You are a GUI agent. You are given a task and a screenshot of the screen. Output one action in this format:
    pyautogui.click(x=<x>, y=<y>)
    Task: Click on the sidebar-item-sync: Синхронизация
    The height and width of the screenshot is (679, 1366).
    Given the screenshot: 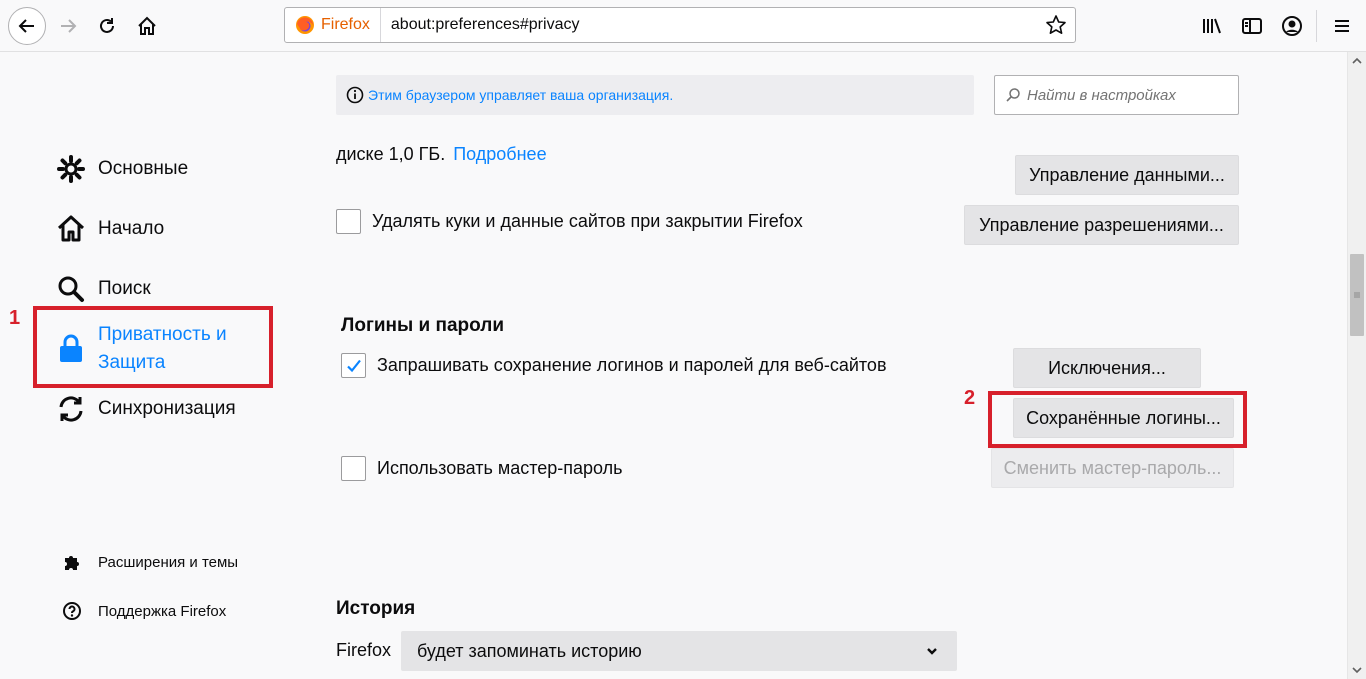 What is the action you would take?
    pyautogui.click(x=146, y=409)
    